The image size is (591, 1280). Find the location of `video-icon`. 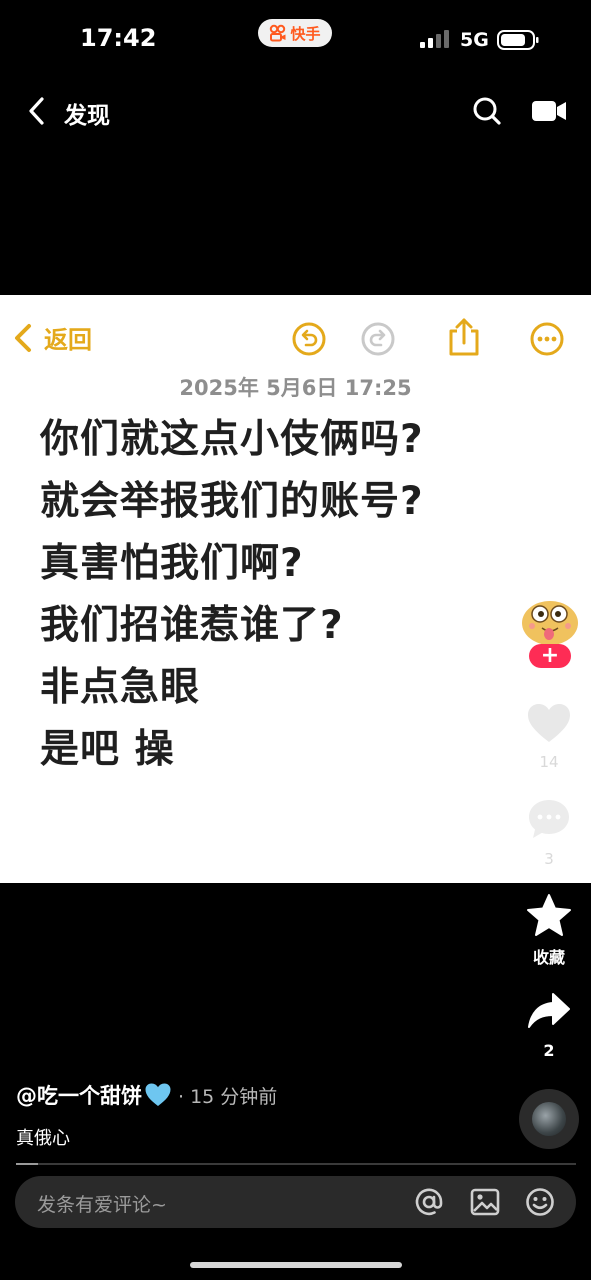

video-icon is located at coordinates (549, 111).